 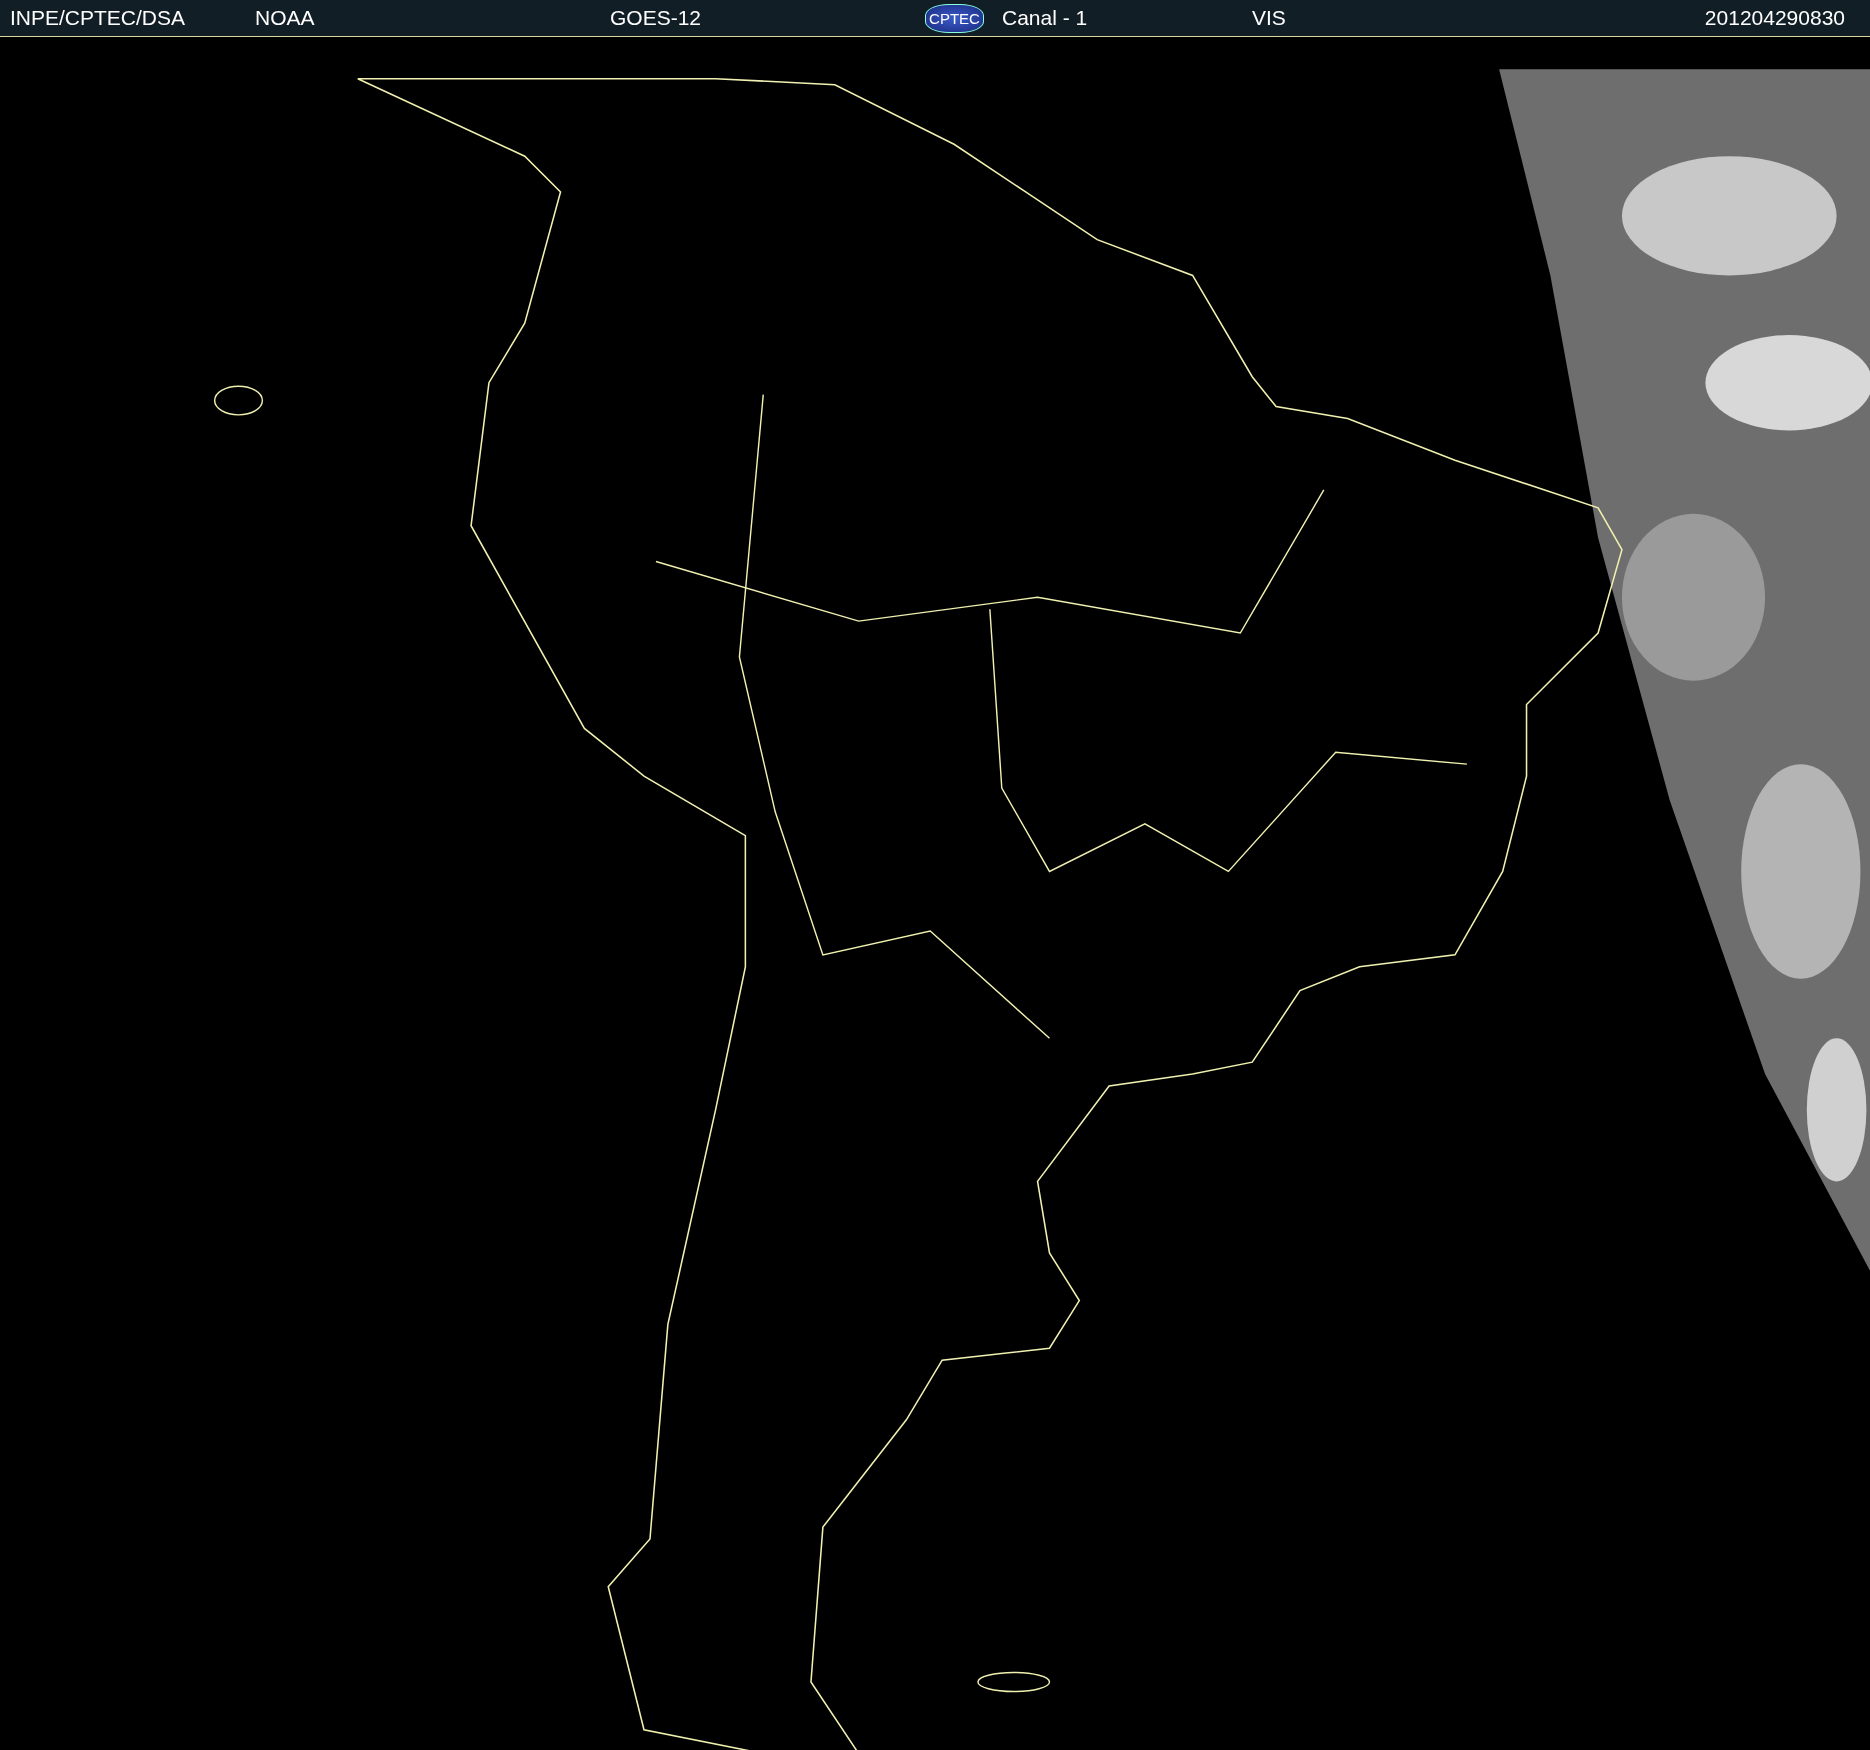 What do you see at coordinates (1775, 18) in the screenshot?
I see `timestamp-label: 201204290830` at bounding box center [1775, 18].